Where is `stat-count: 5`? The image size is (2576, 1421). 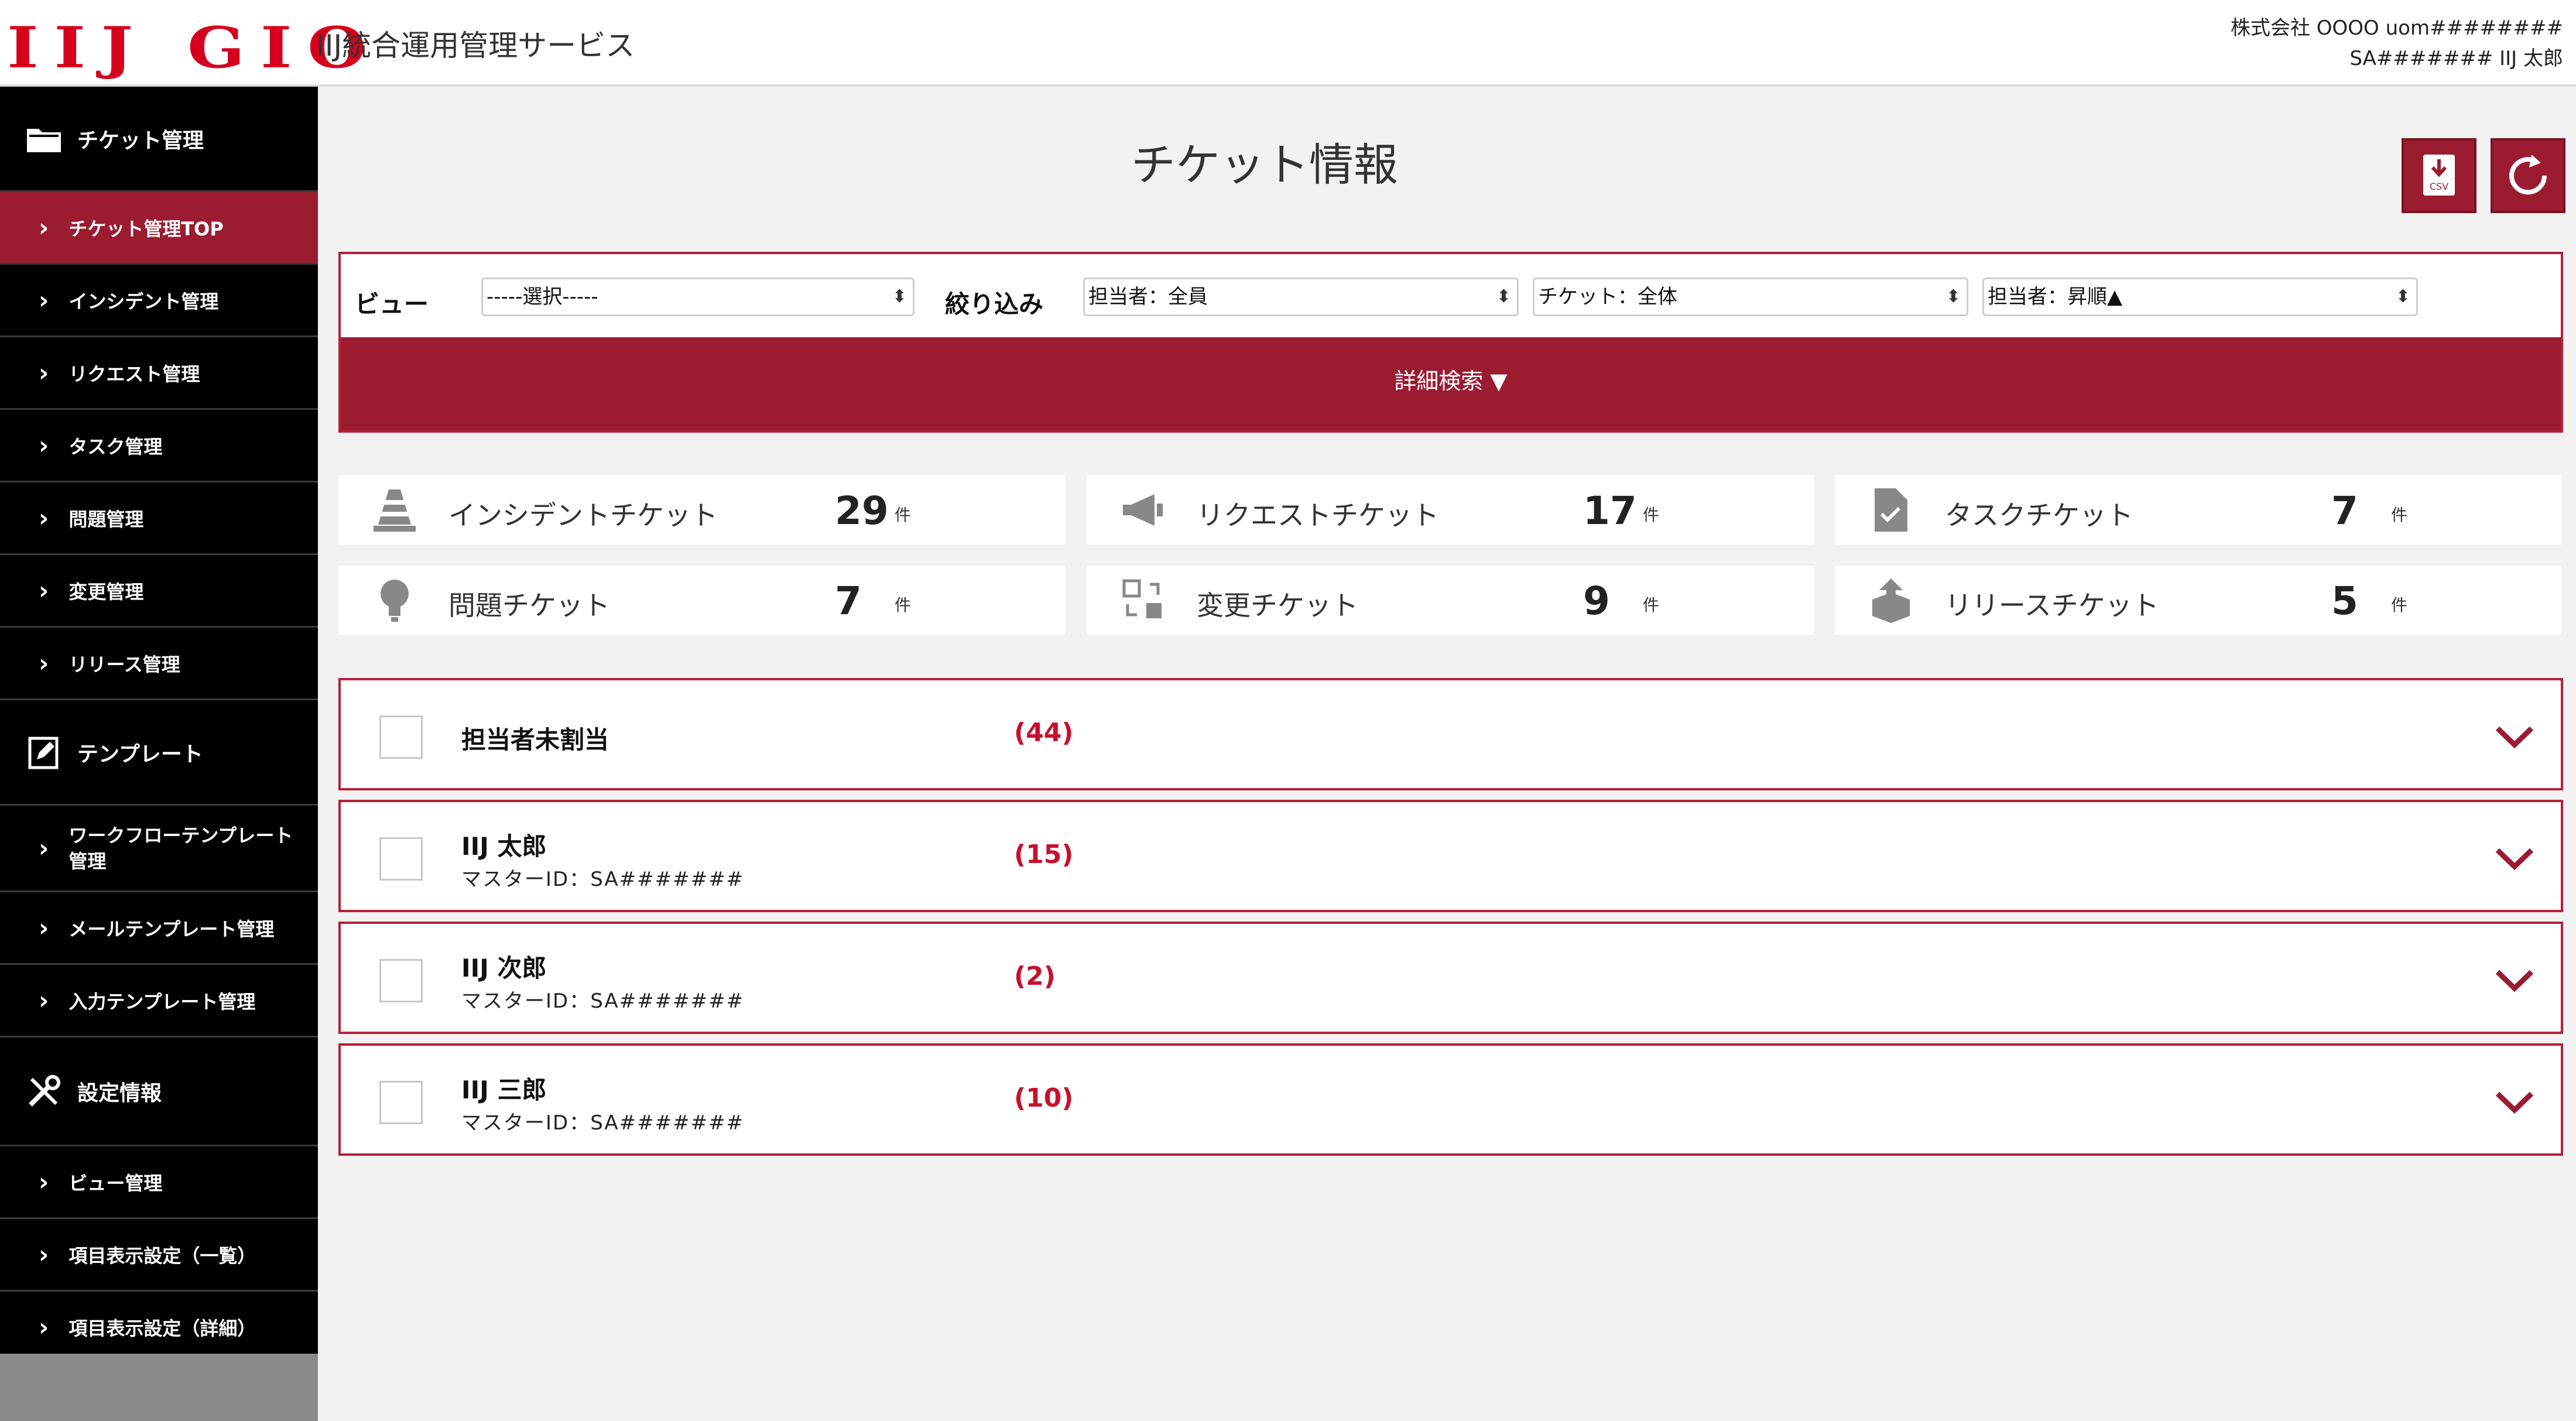
stat-count: 5 is located at coordinates (2344, 601).